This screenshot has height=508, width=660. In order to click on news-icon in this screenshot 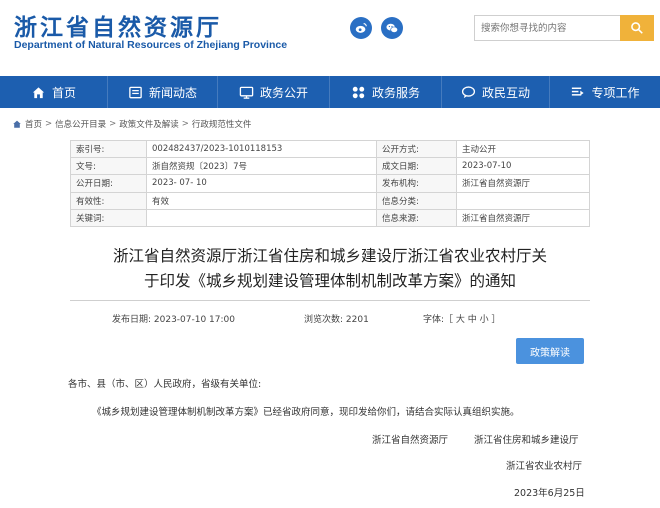, I will do `click(135, 92)`.